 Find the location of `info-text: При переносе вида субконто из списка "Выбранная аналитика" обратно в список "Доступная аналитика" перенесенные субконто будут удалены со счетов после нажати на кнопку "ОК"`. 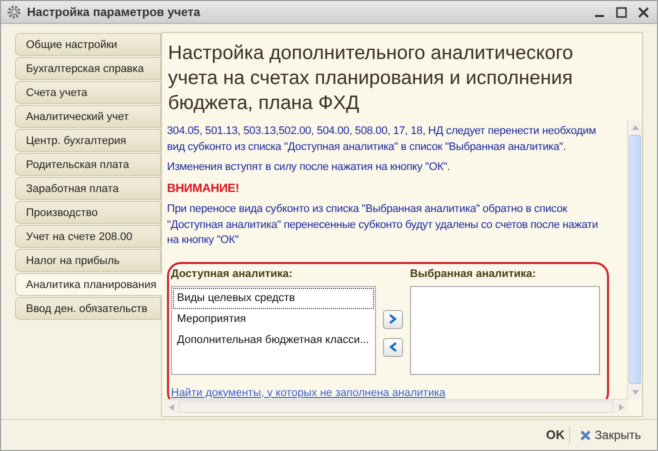

info-text: При переносе вида субконто из списка "Выбранная аналитика" обратно в список "Доступная аналитика" перенесенные субконто будут удалены со счетов после нажати на кнопку "ОК" is located at coordinates (383, 225).